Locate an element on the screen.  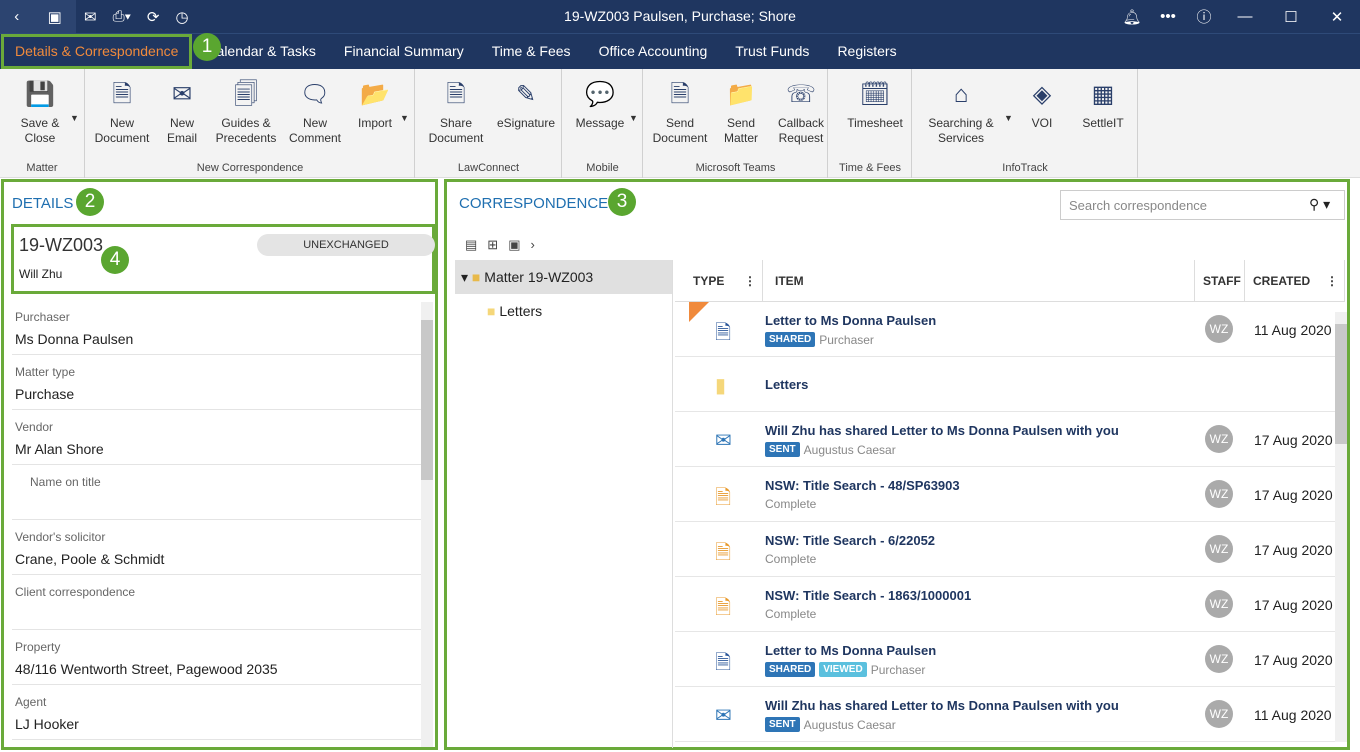
maximize-icon: ☐ is located at coordinates (1291, 17).